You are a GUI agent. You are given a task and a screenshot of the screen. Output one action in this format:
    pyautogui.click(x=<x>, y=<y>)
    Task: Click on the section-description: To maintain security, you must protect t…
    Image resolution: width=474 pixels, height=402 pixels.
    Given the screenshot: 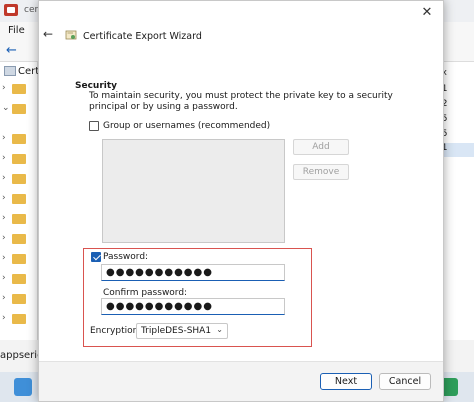 What is the action you would take?
    pyautogui.click(x=241, y=101)
    